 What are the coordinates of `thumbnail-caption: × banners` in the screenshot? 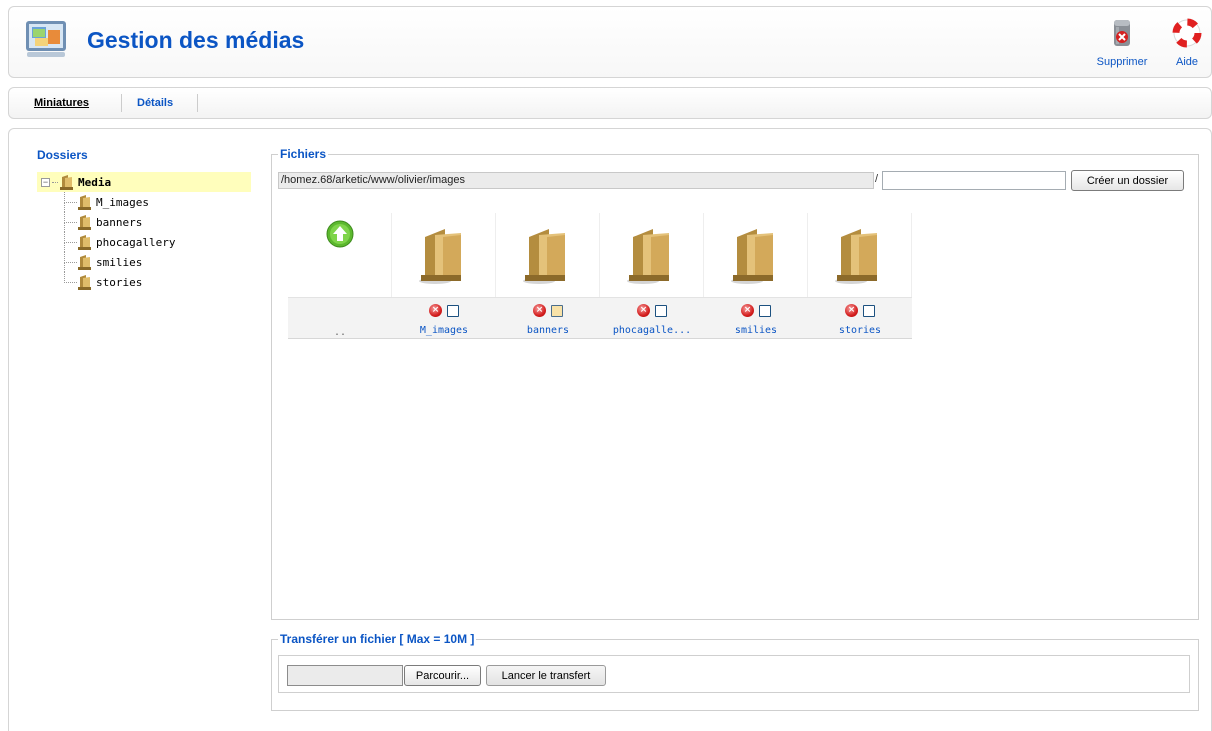 It's located at (548, 318).